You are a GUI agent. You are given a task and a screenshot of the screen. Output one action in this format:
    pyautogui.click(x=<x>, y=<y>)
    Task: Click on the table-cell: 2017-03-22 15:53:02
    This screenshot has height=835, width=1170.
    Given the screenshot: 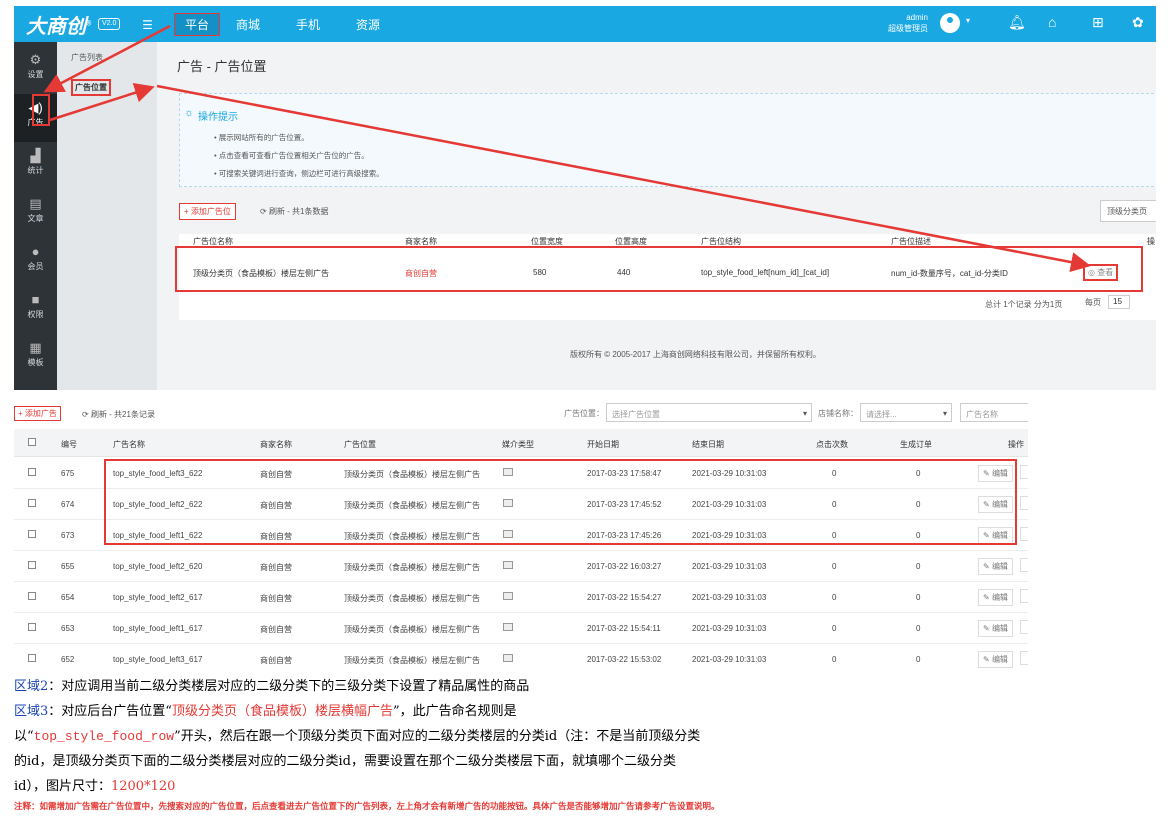 What is the action you would take?
    pyautogui.click(x=624, y=659)
    